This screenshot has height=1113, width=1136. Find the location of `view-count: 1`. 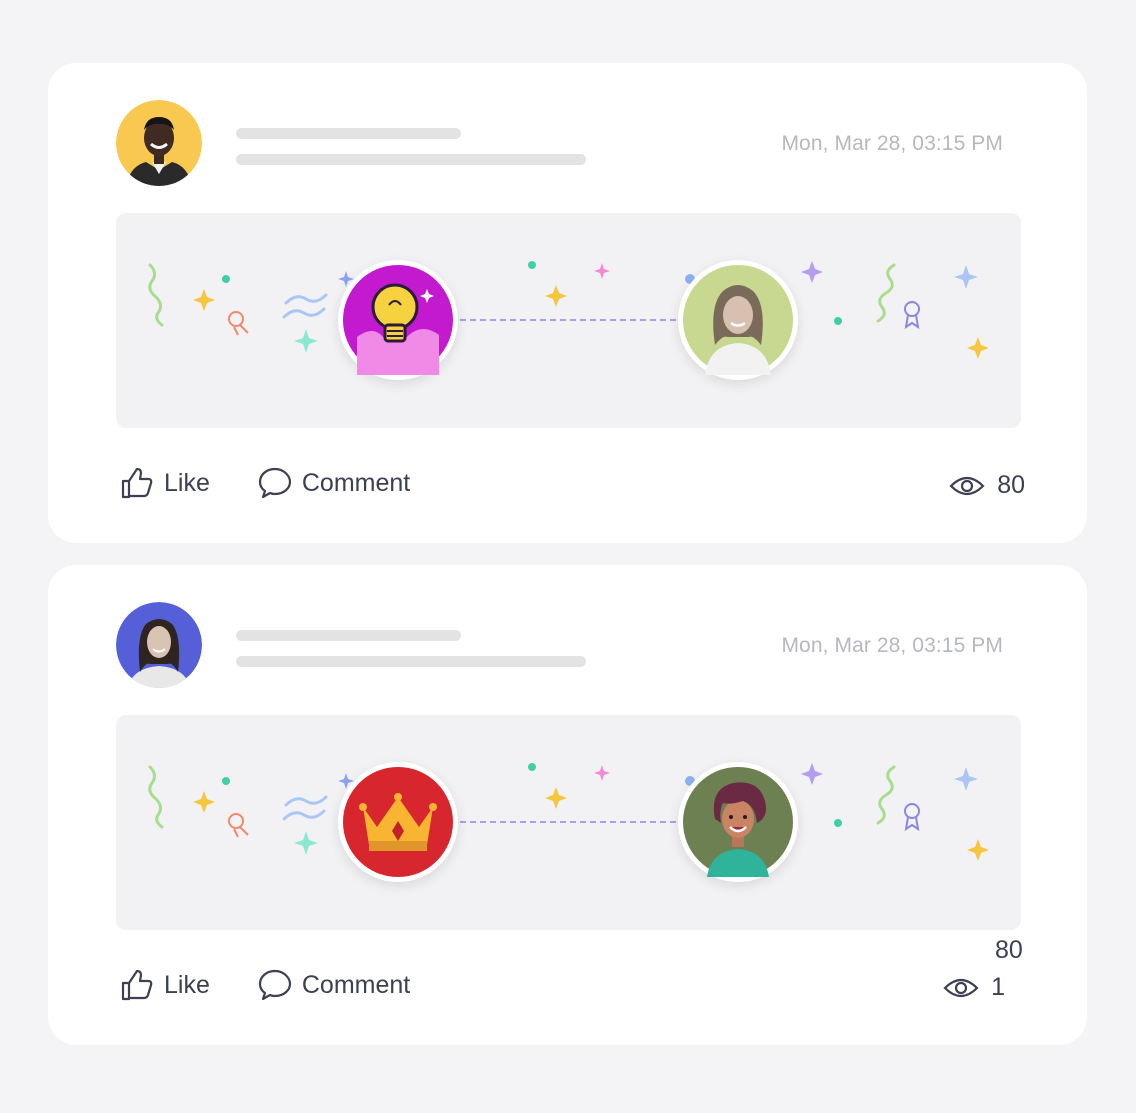

view-count: 1 is located at coordinates (974, 987).